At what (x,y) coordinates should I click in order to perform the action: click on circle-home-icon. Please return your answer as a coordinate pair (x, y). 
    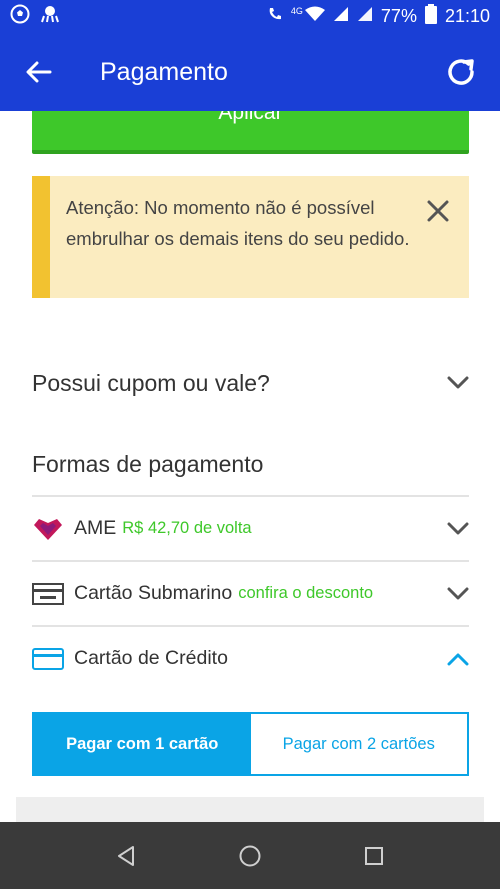
    Looking at the image, I should click on (250, 855).